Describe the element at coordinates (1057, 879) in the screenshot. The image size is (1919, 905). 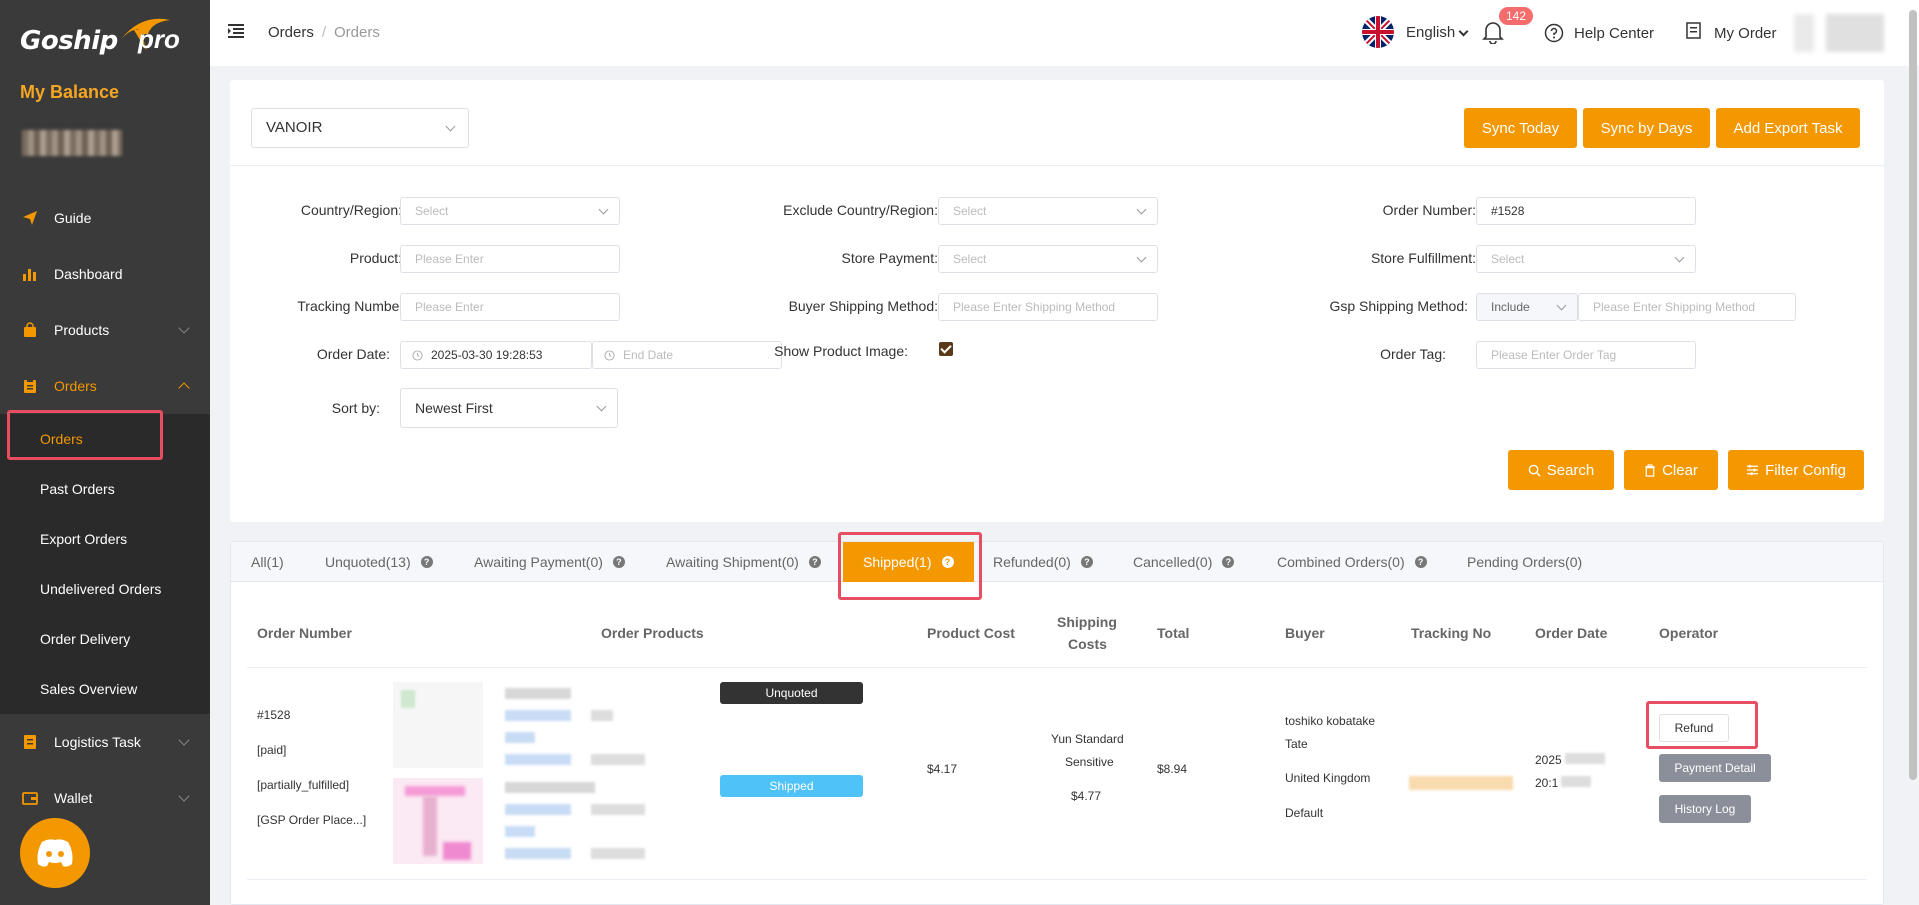
I see `row-divider` at that location.